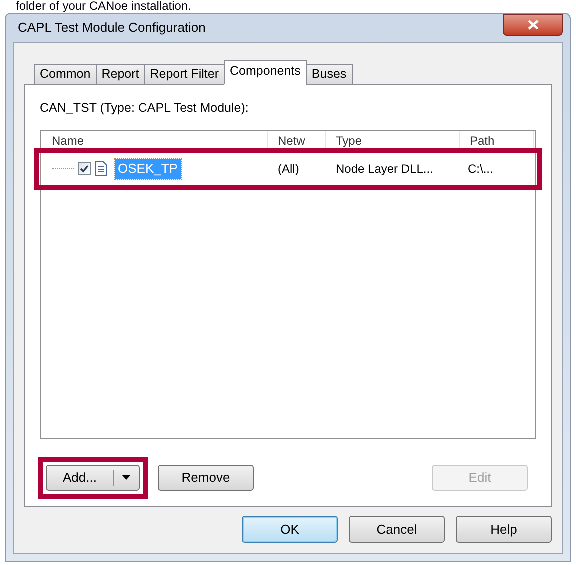 Image resolution: width=576 pixels, height=565 pixels. Describe the element at coordinates (265, 72) in the screenshot. I see `tab: Components` at that location.